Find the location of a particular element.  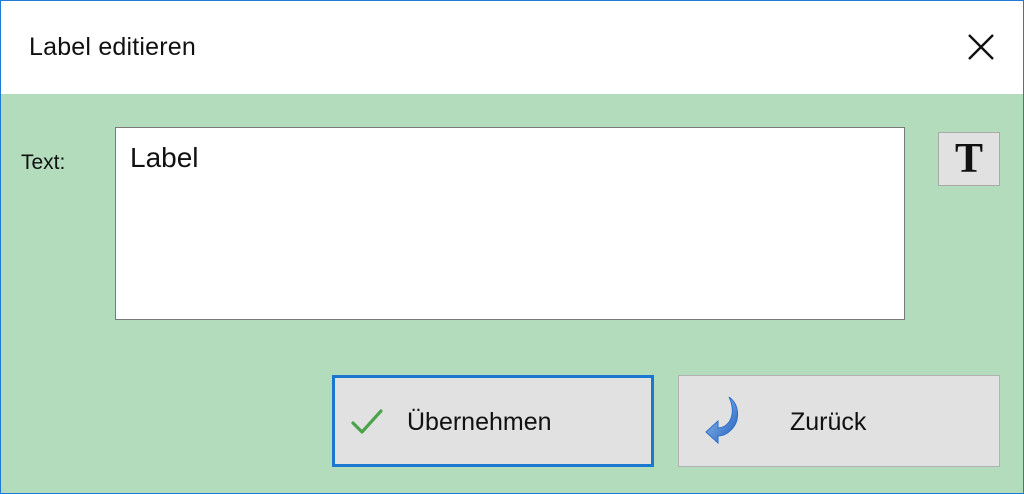

font-icon: T is located at coordinates (968, 159).